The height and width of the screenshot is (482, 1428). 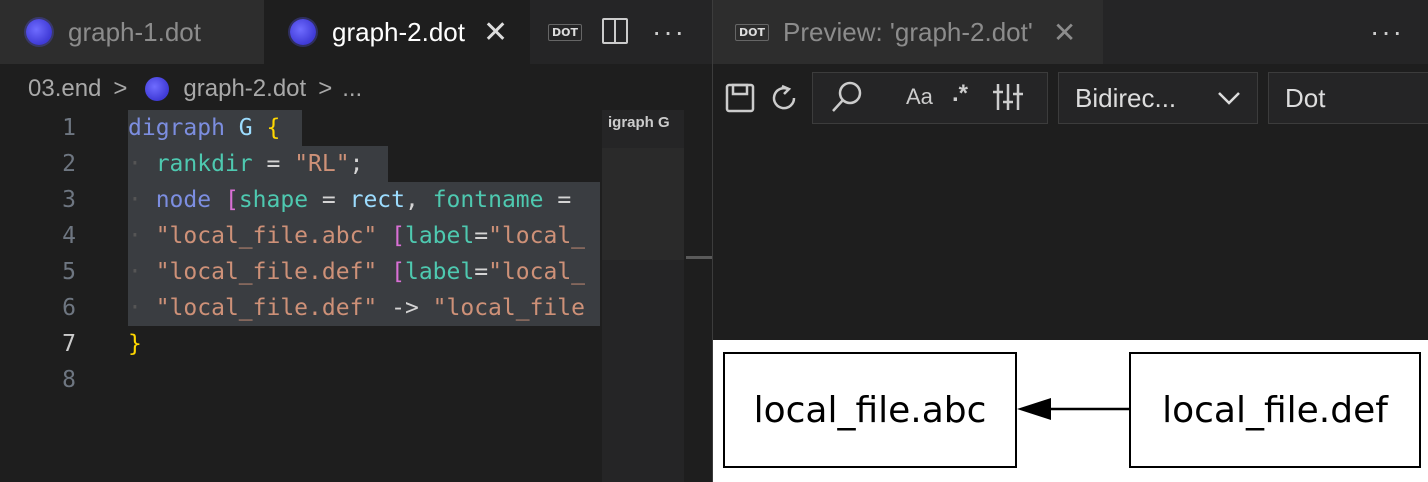 I want to click on token-bracket: }, so click(x=135, y=344).